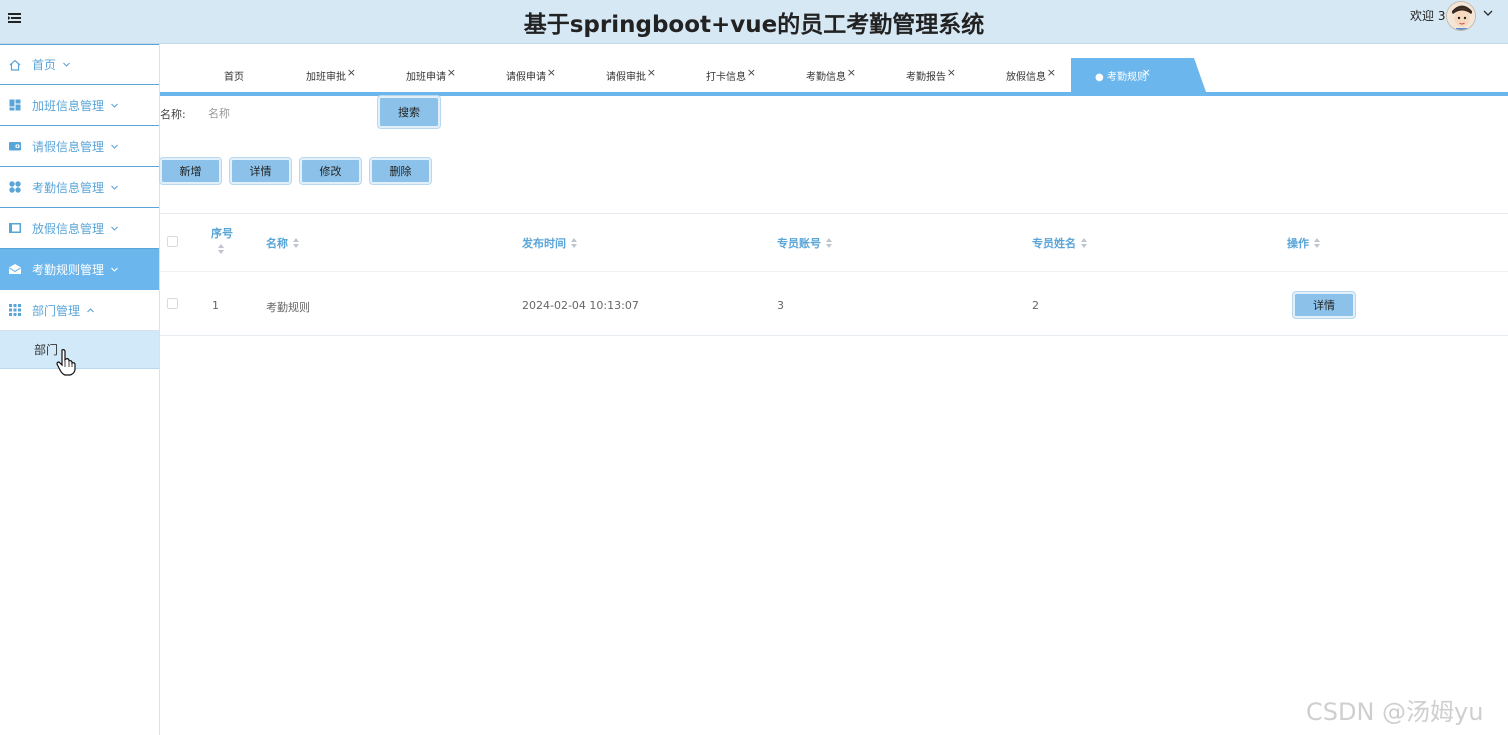 The height and width of the screenshot is (735, 1508). Describe the element at coordinates (277, 243) in the screenshot. I see `header-label: 名称` at that location.